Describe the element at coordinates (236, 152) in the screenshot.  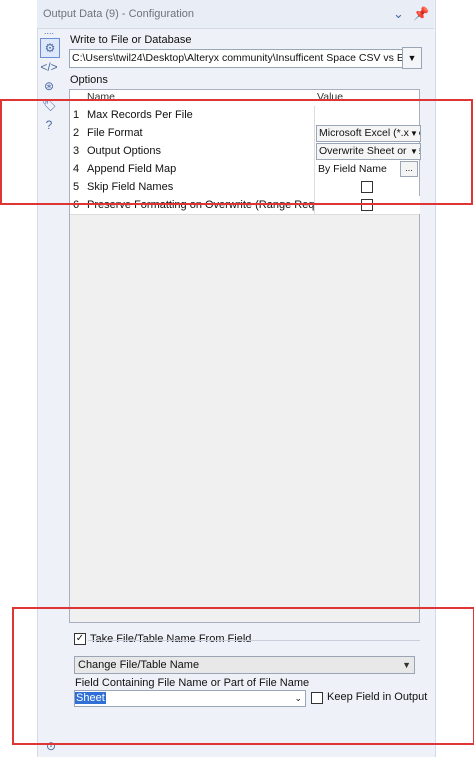
I see `highlight-box-options` at that location.